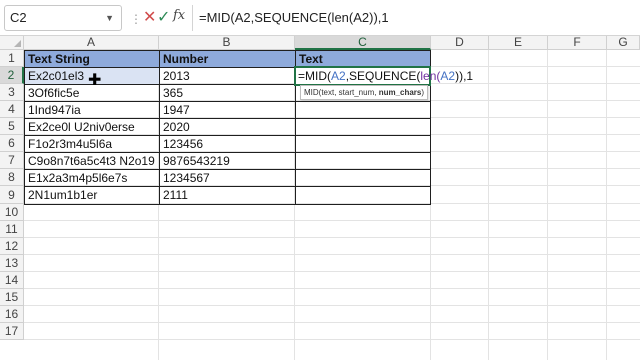  Describe the element at coordinates (341, 92) in the screenshot. I see `tooltip-prefix: MID(text, start_num,` at that location.